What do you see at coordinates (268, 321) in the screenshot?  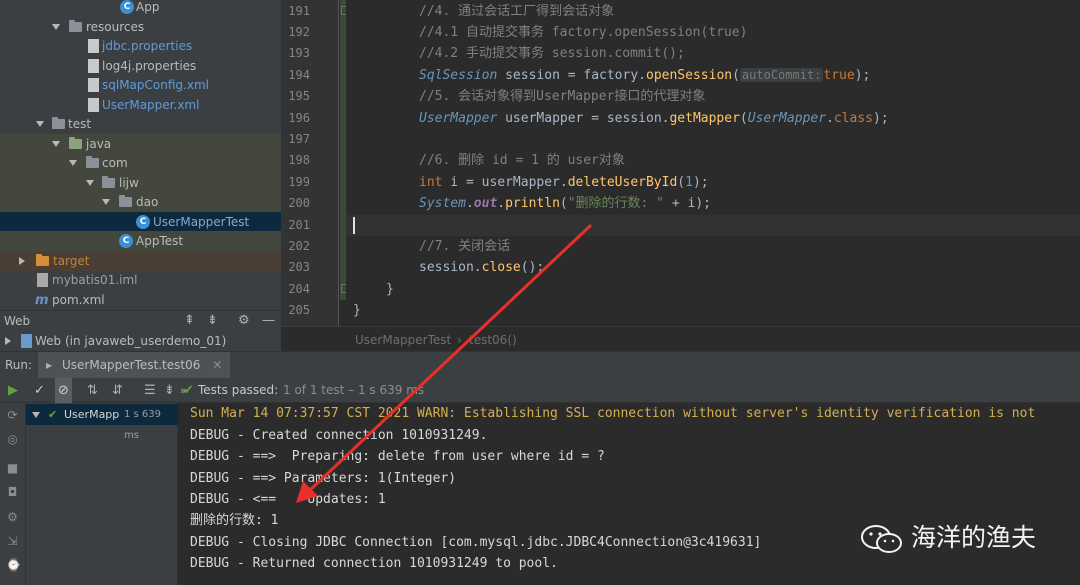 I see `minimize-icon: —` at bounding box center [268, 321].